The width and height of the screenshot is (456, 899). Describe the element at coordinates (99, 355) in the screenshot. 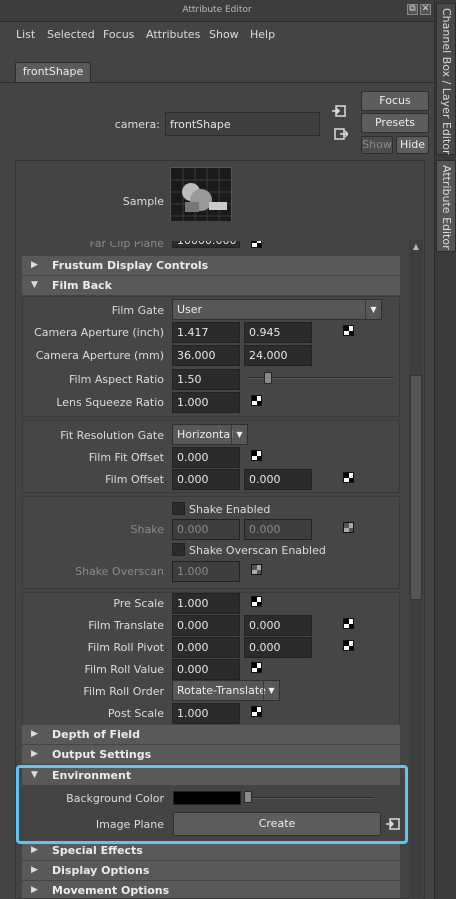

I see `camera-aperture-mm-label: Camera Aperture (mm)` at that location.